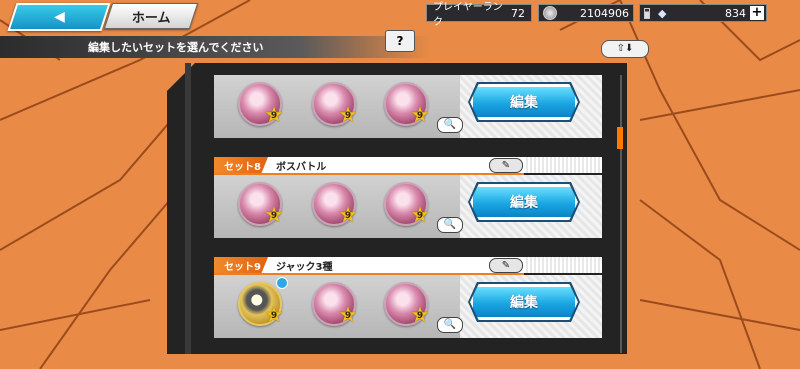 The height and width of the screenshot is (369, 800). I want to click on set-tag: セット8, so click(241, 165).